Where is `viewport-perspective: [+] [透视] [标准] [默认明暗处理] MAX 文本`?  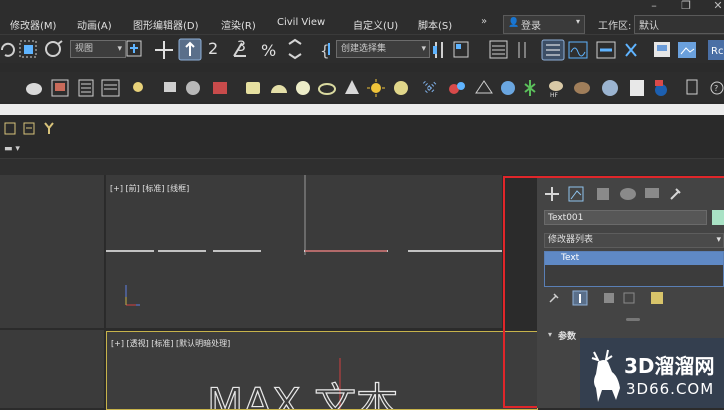
viewport-perspective: [+] [透视] [标准] [默认明暗处理] MAX 文本 is located at coordinates (322, 370).